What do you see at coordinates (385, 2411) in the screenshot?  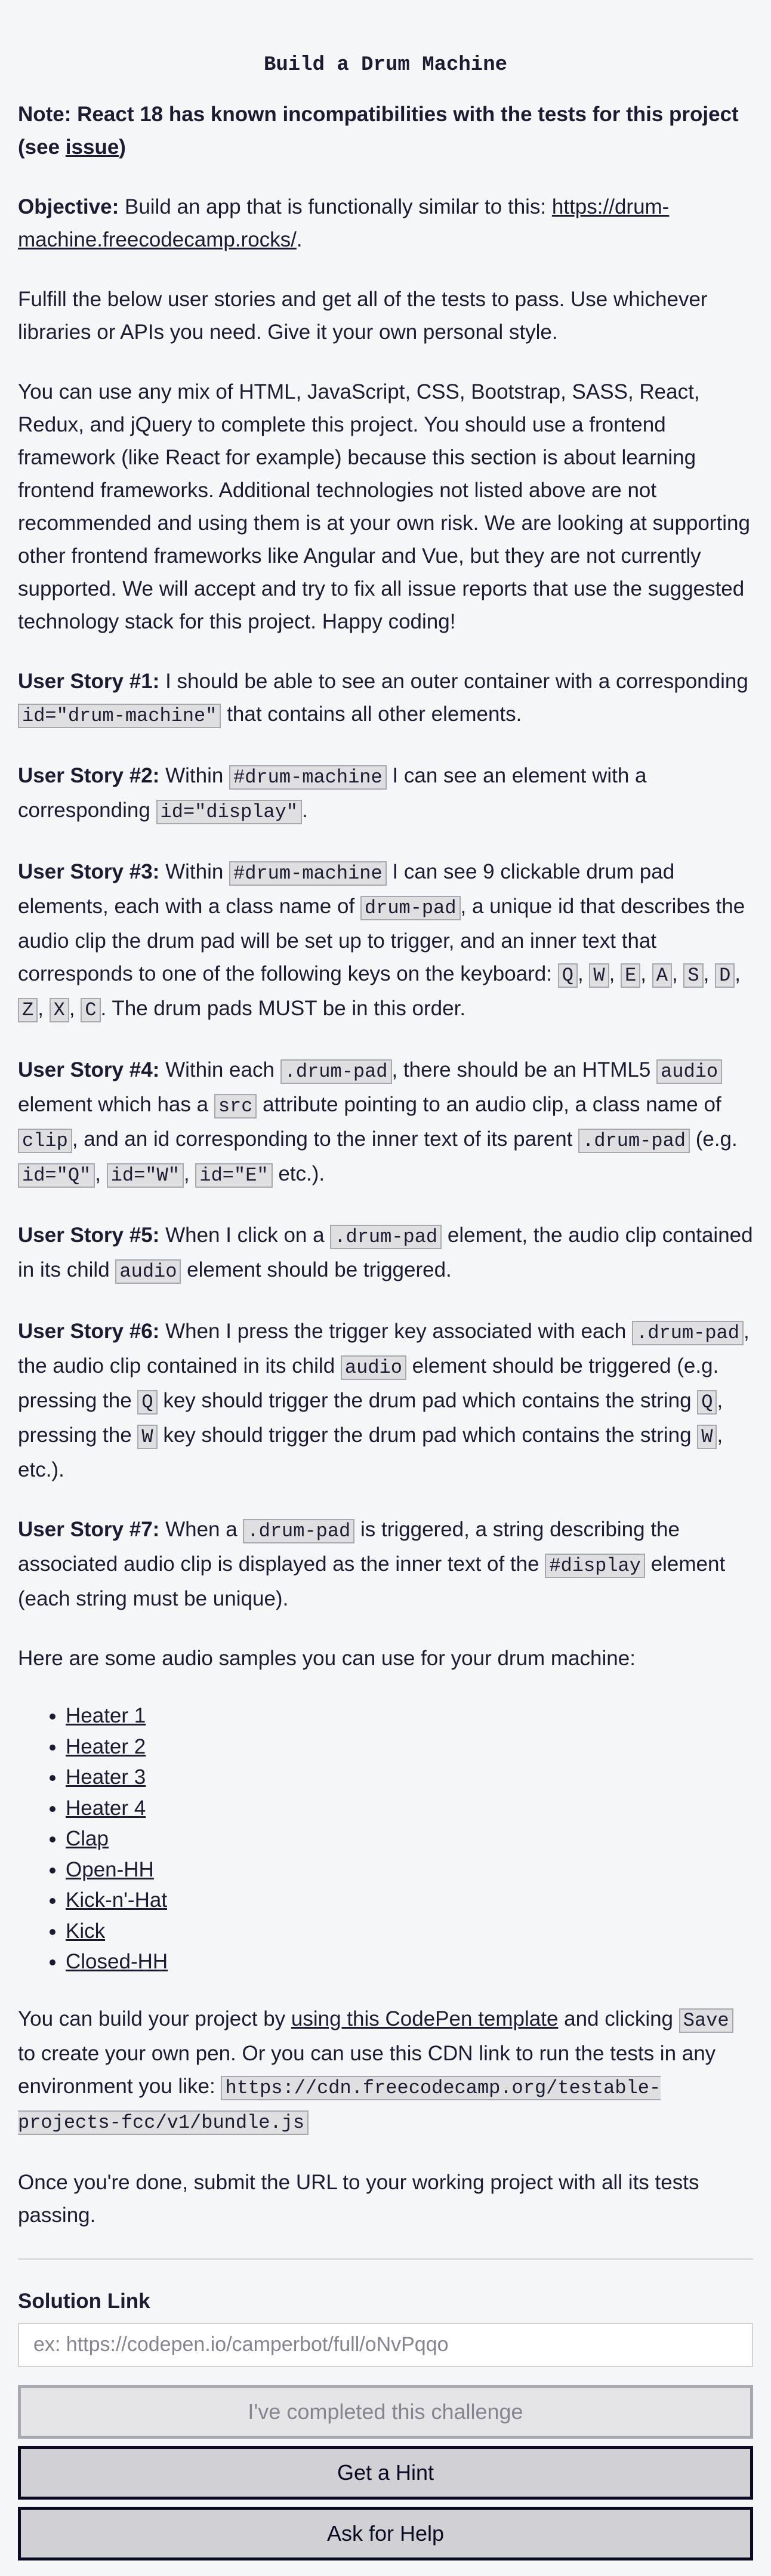 I see `completed-challenge-button: I've completed this challenge` at bounding box center [385, 2411].